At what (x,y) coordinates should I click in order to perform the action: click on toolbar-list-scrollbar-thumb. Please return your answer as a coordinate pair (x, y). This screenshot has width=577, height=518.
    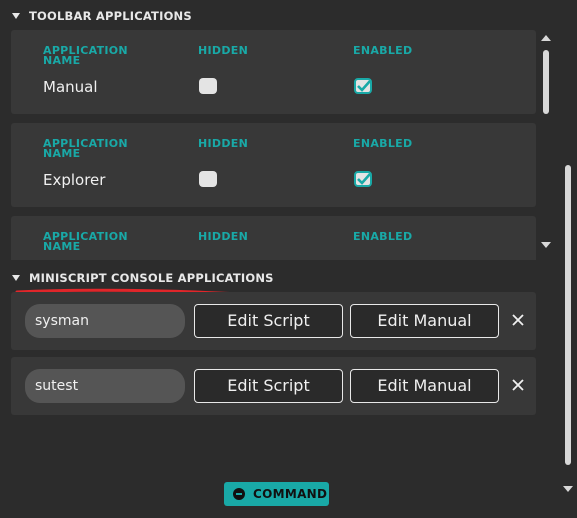
    Looking at the image, I should click on (546, 82).